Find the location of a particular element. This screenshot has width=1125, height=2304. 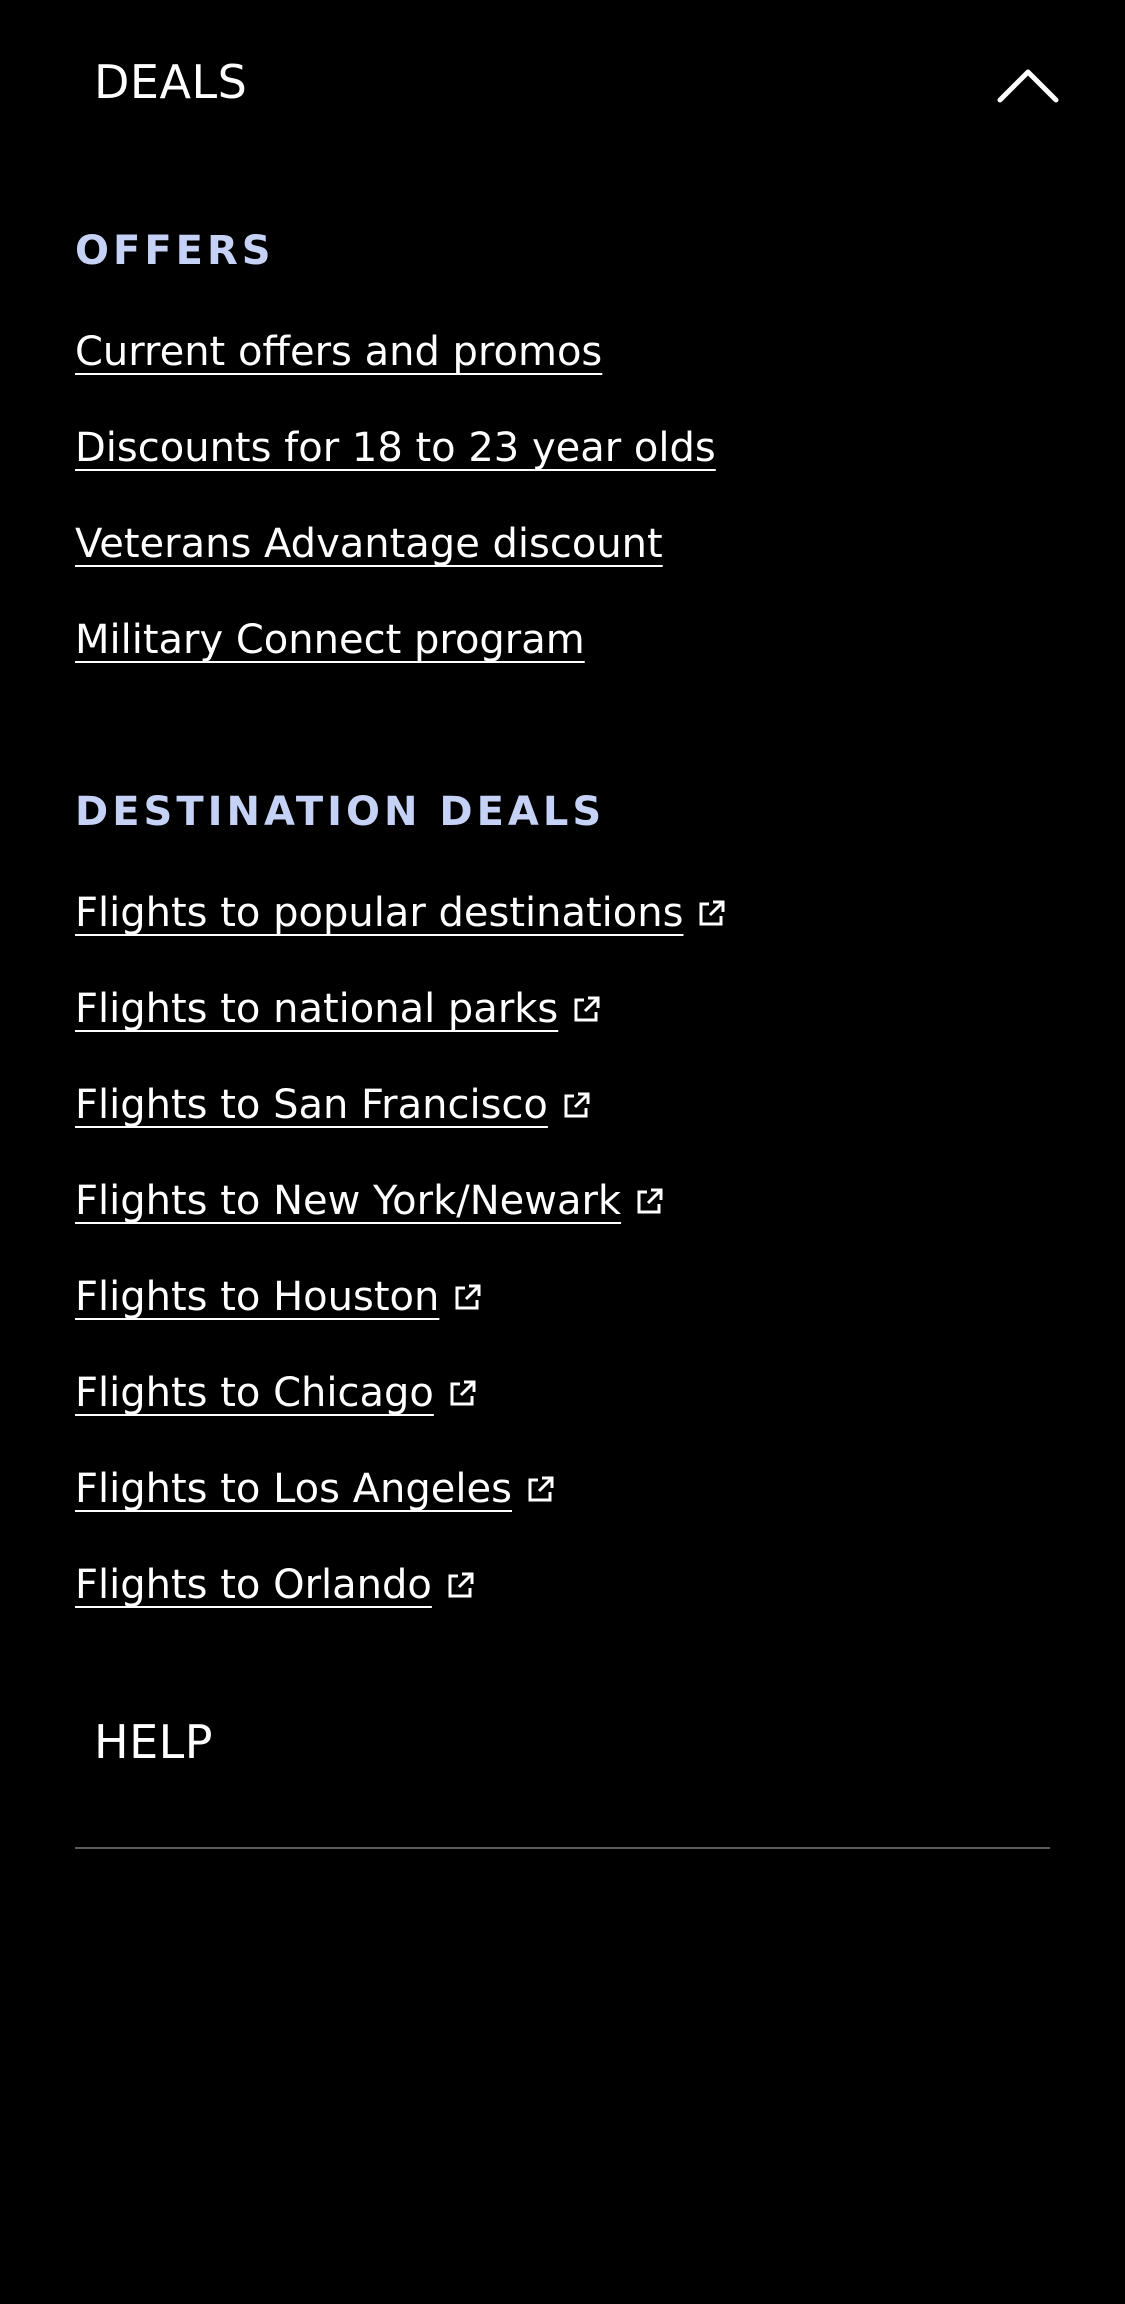

divider is located at coordinates (562, 1848).